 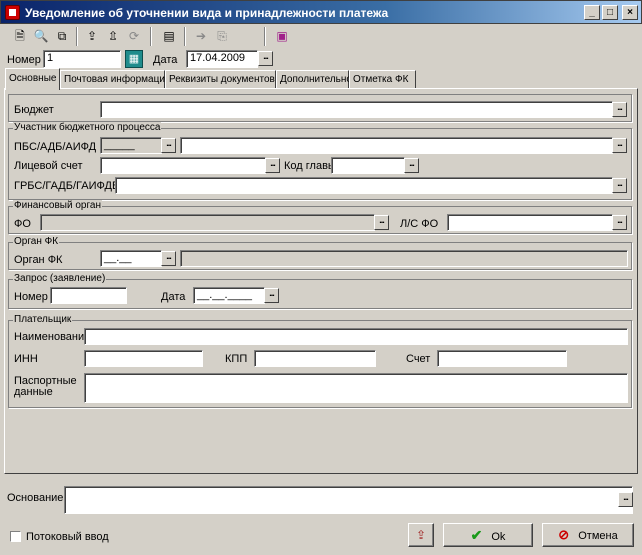 I want to click on request-date-field: __.__.____, so click(x=229, y=295).